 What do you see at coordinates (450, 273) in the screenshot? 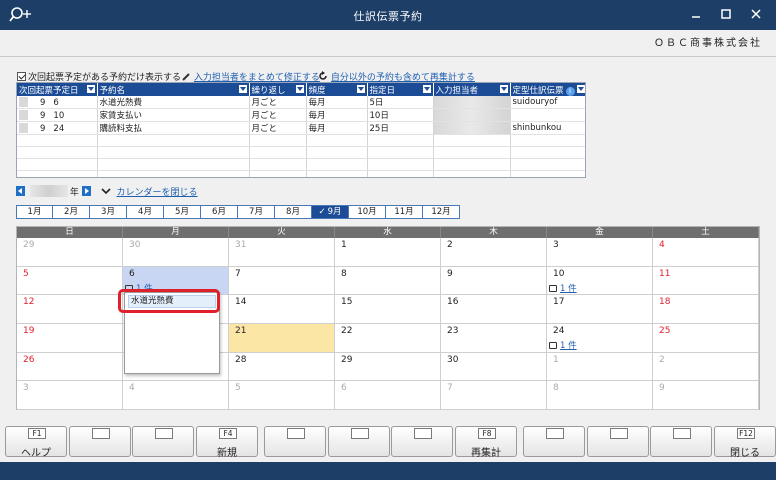
I see `day-number: 9` at bounding box center [450, 273].